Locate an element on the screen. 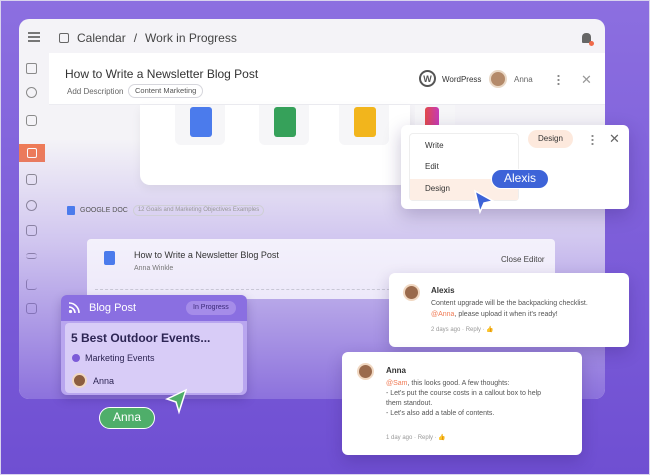 This screenshot has width=650, height=475. people-icon is located at coordinates (31, 205).